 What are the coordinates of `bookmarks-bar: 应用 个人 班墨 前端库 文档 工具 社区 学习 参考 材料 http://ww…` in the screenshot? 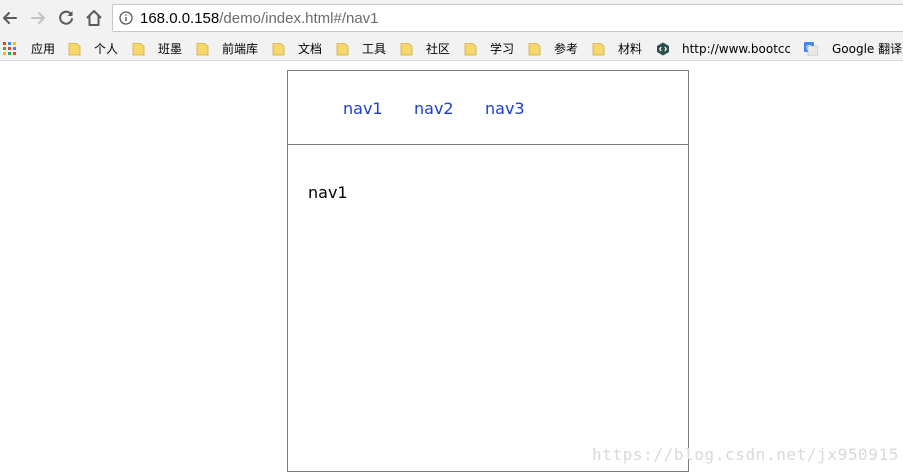 It's located at (451, 48).